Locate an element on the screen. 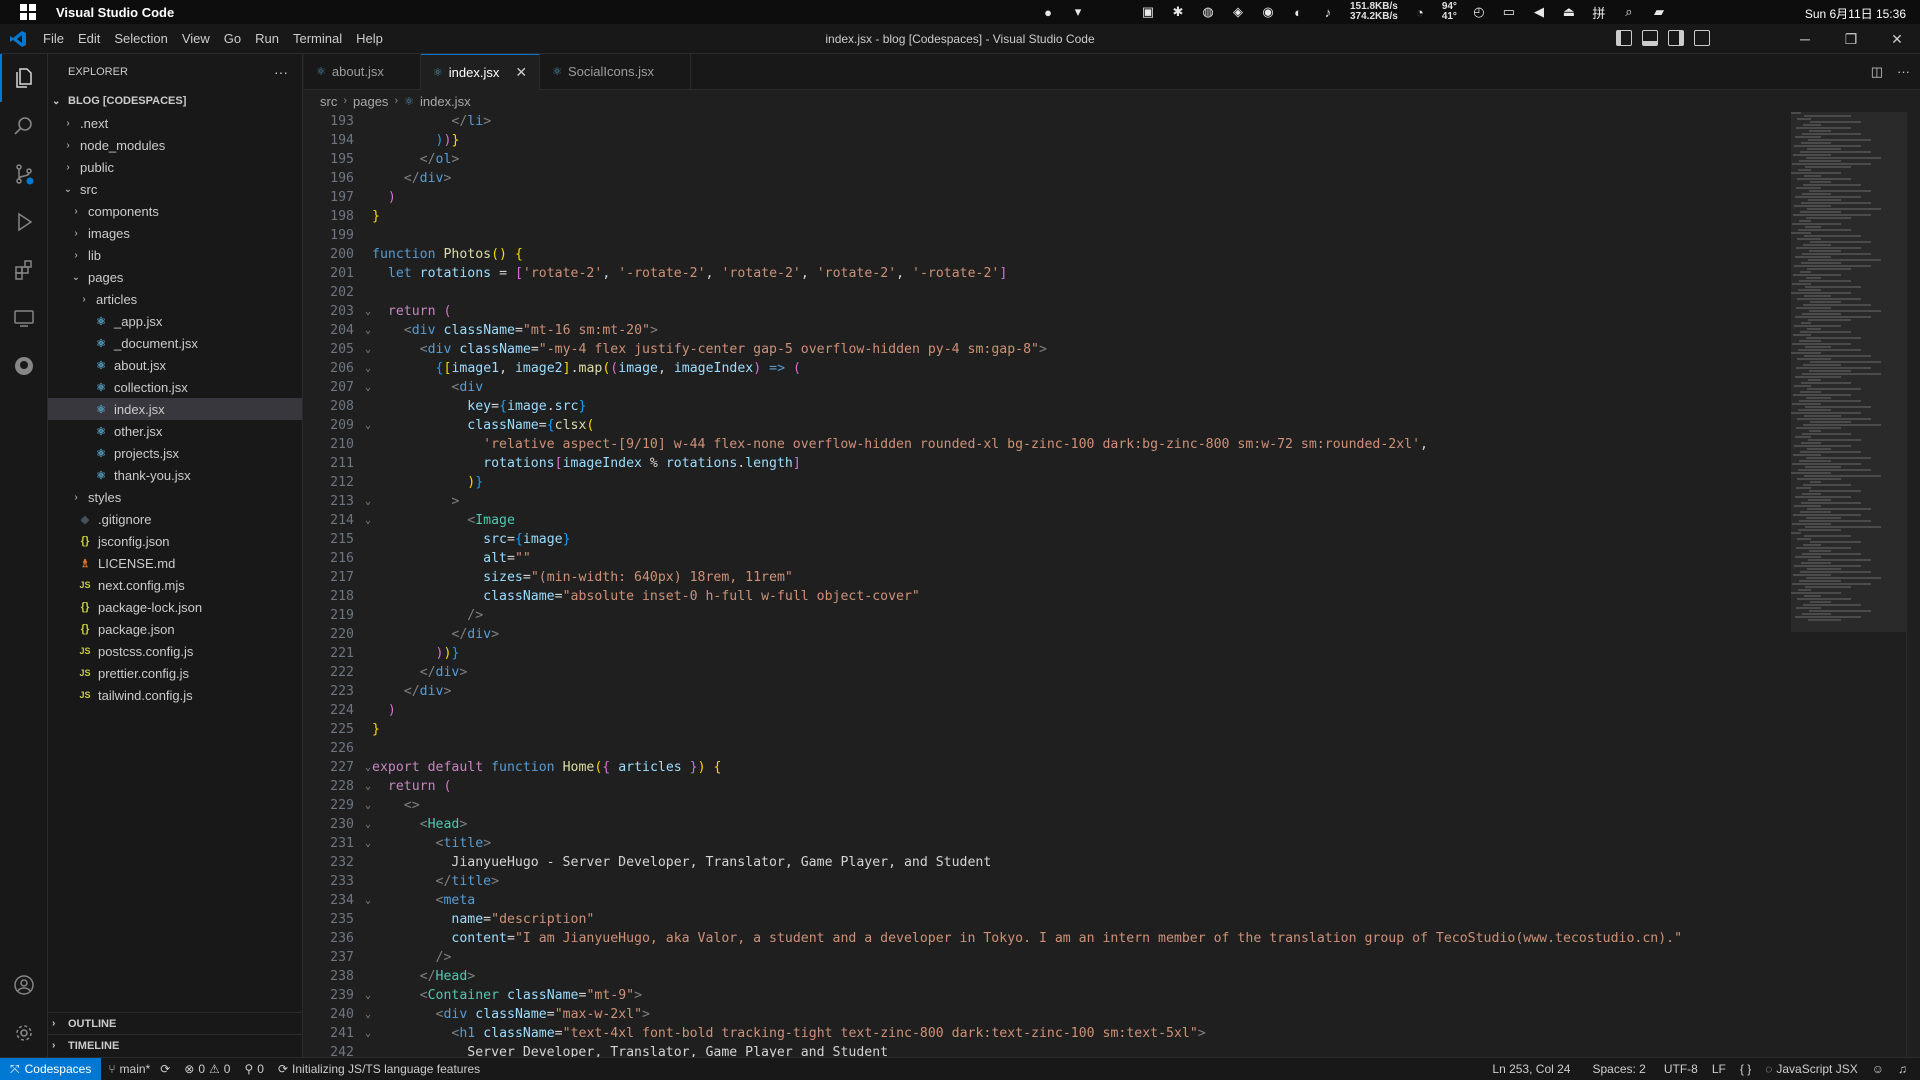 Image resolution: width=1920 pixels, height=1080 pixels. code-line: <div className="mt-16 sm:mt-20"> is located at coordinates (1081, 330).